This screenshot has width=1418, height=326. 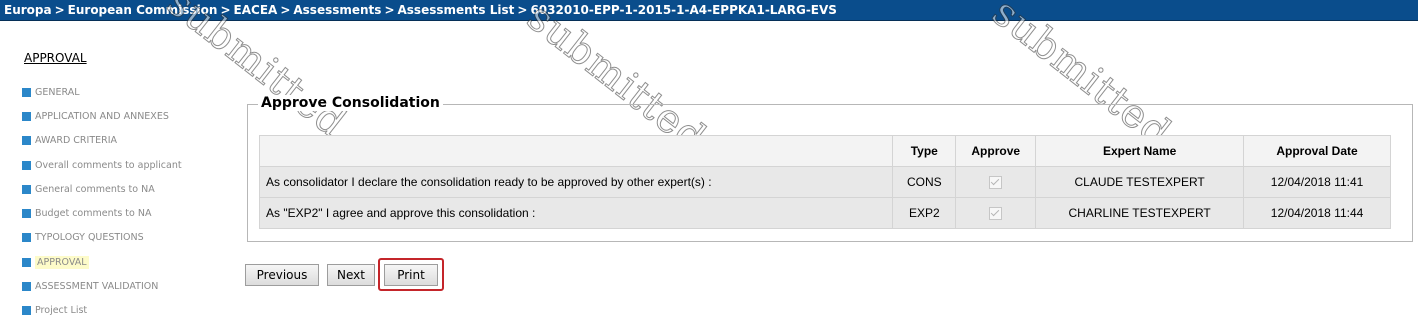 I want to click on approval-date-cell: 12/04/2018 11:41, so click(x=1317, y=182).